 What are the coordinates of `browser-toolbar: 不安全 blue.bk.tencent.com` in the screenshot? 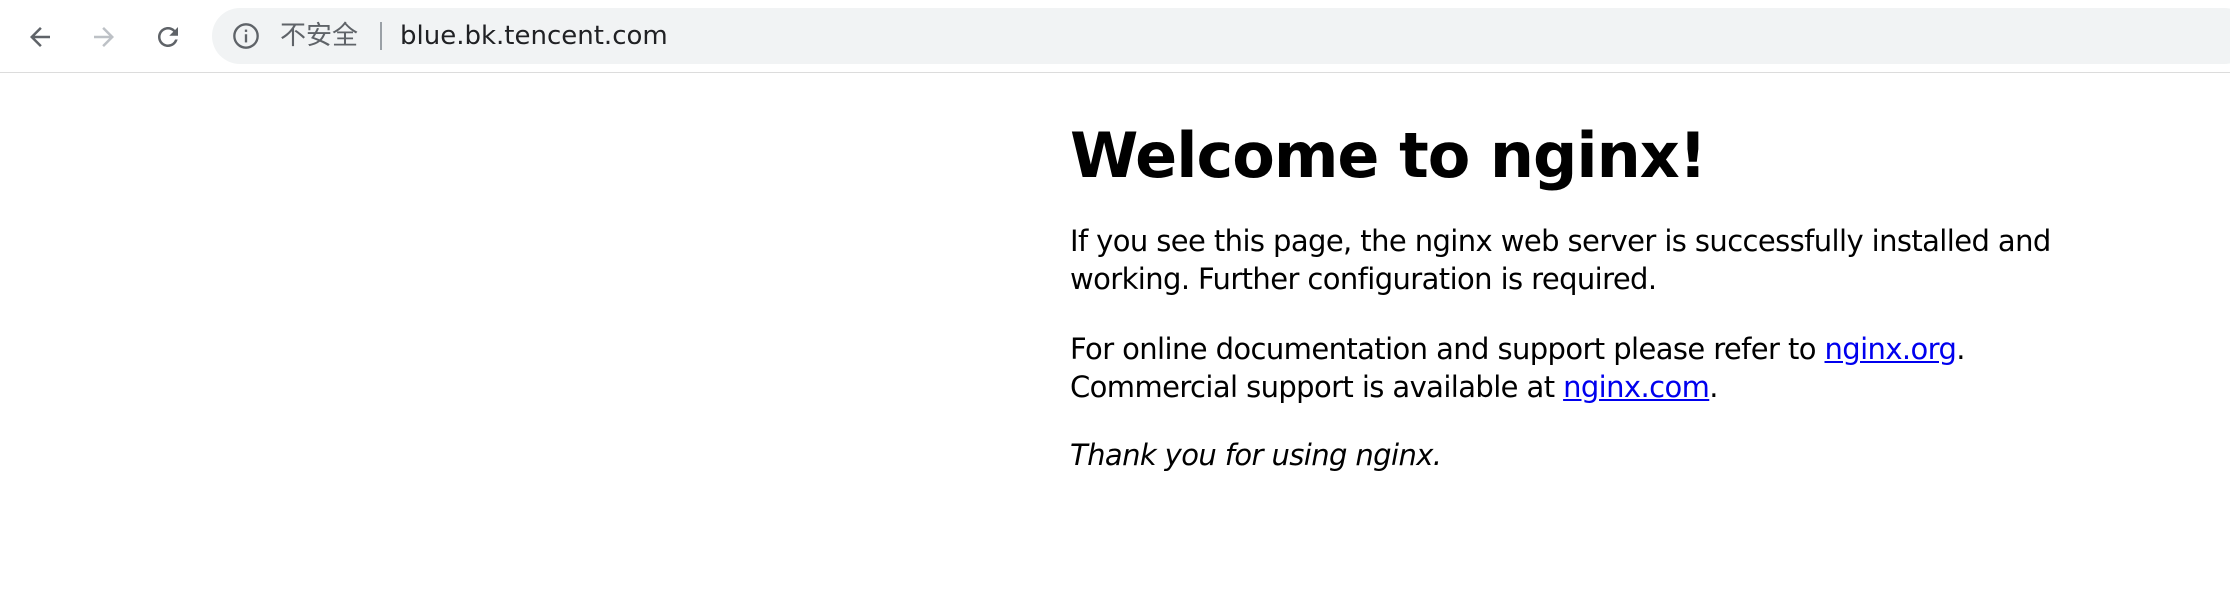 It's located at (1115, 36).